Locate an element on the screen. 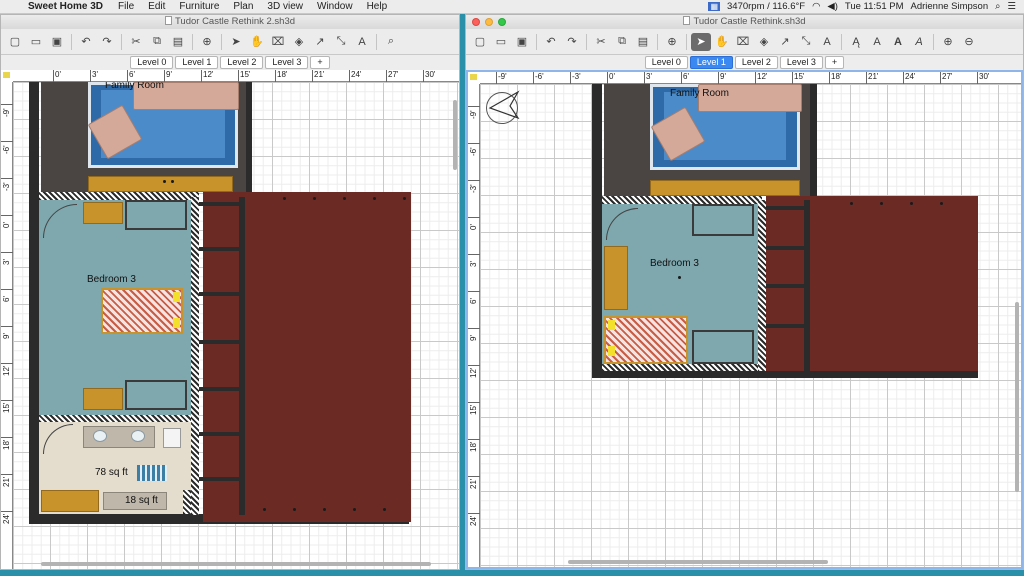 The width and height of the screenshot is (1024, 576). wall-bedroom-bottom is located at coordinates (680, 367).